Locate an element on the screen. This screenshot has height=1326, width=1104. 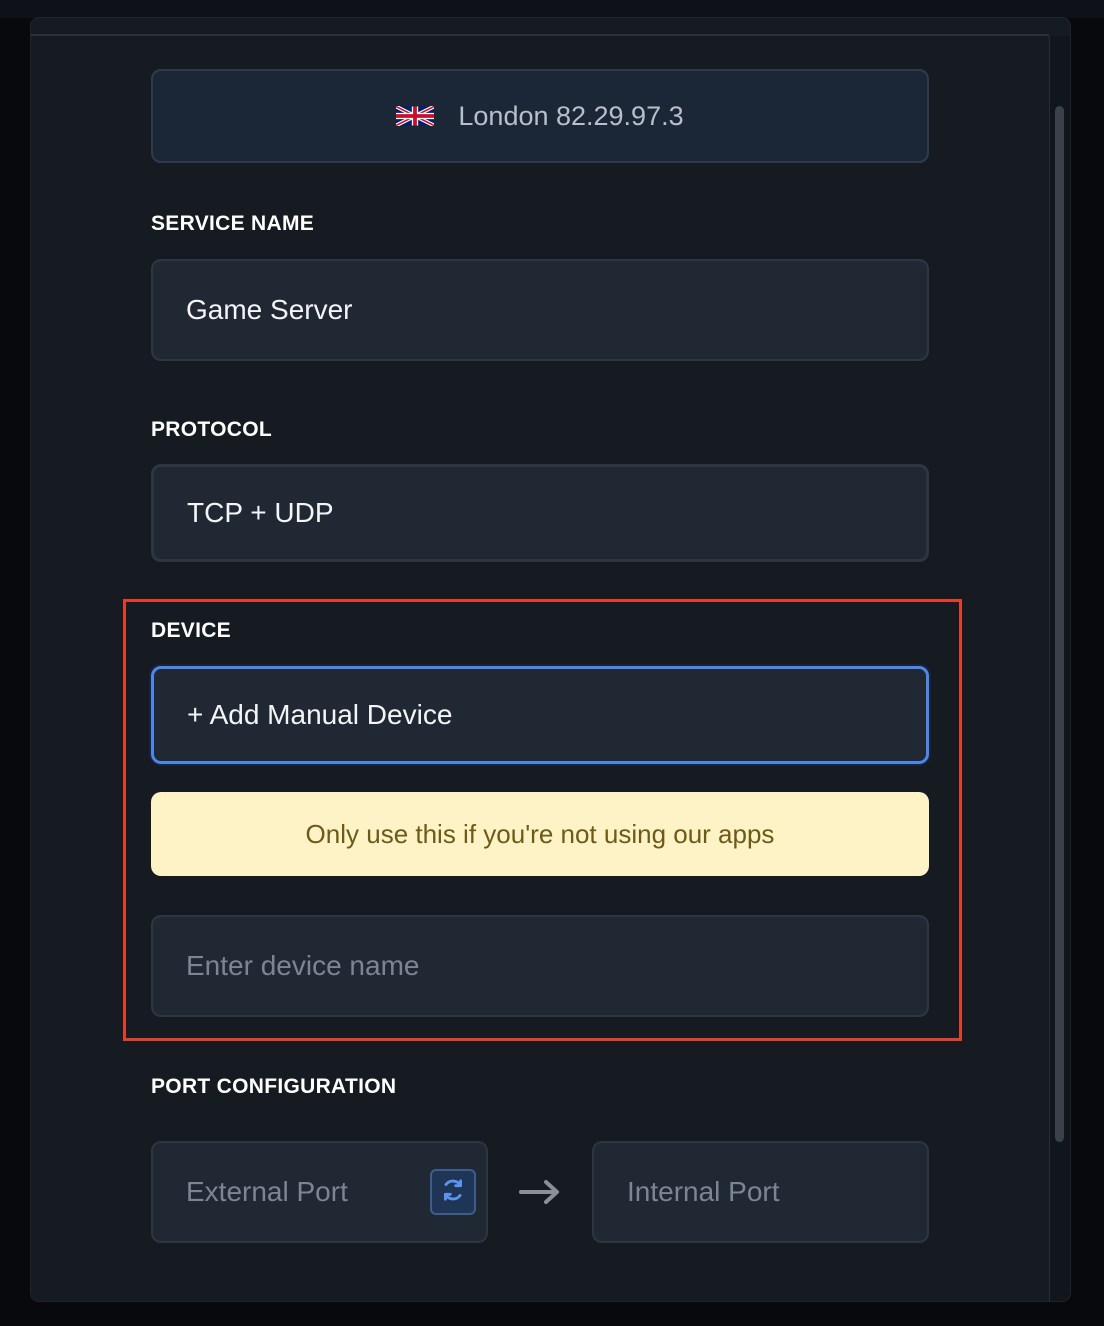
internal-port-placeholder: Internal Port is located at coordinates (703, 1191).